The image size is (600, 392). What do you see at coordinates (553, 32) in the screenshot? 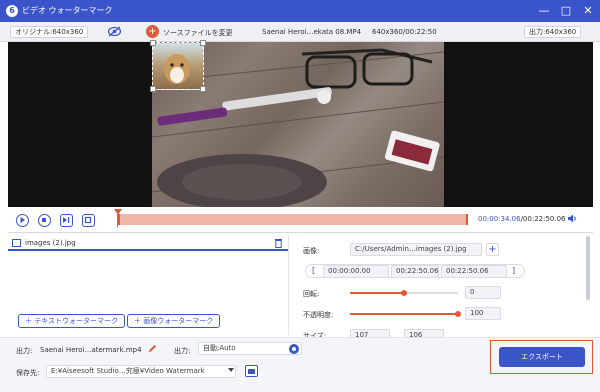
I see `output-resolution-tag: 出力:640x360` at bounding box center [553, 32].